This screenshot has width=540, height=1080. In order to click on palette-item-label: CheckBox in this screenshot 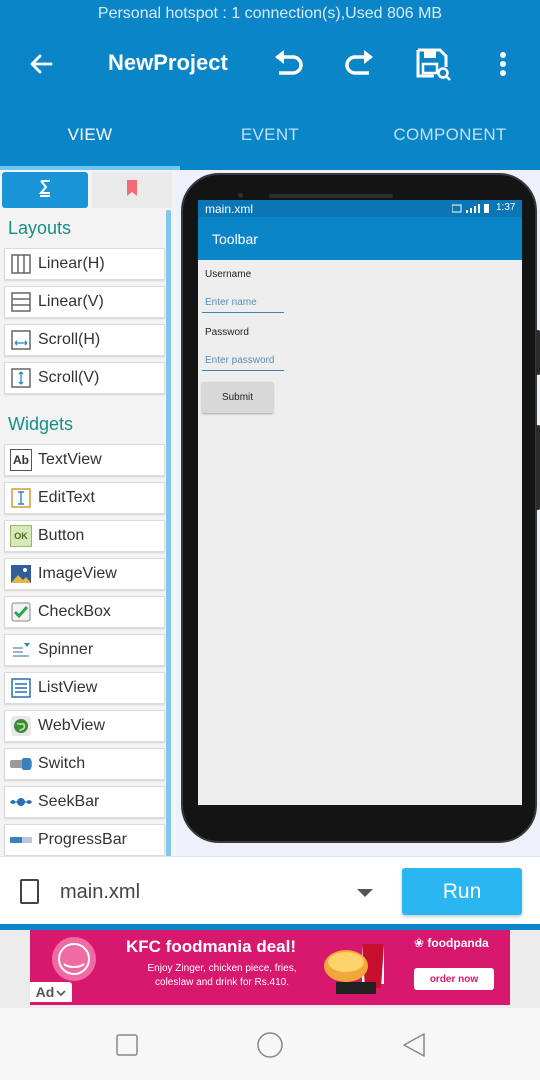, I will do `click(74, 611)`.